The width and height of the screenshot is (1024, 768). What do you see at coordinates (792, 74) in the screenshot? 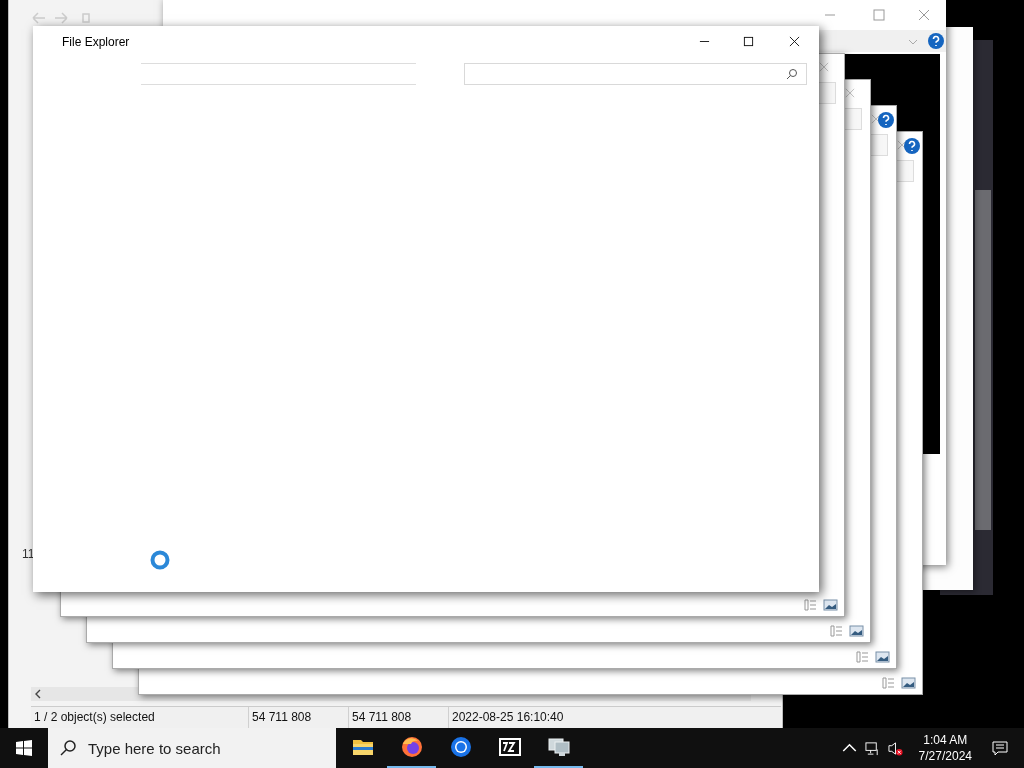
I see `search-icon` at bounding box center [792, 74].